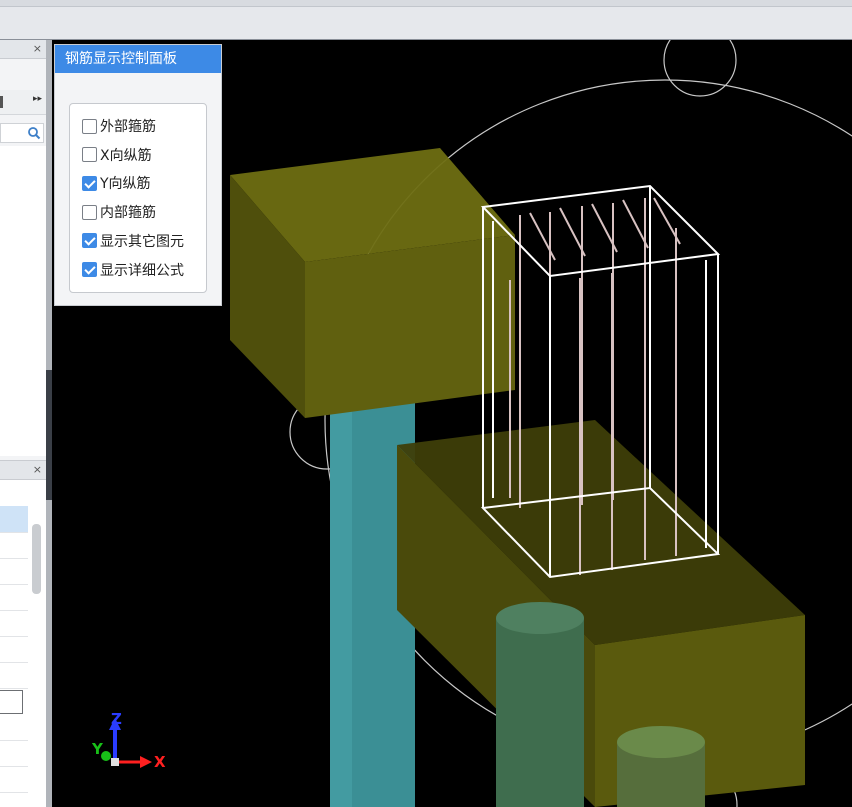  I want to click on outer-stirrup-checkbox, so click(89, 126).